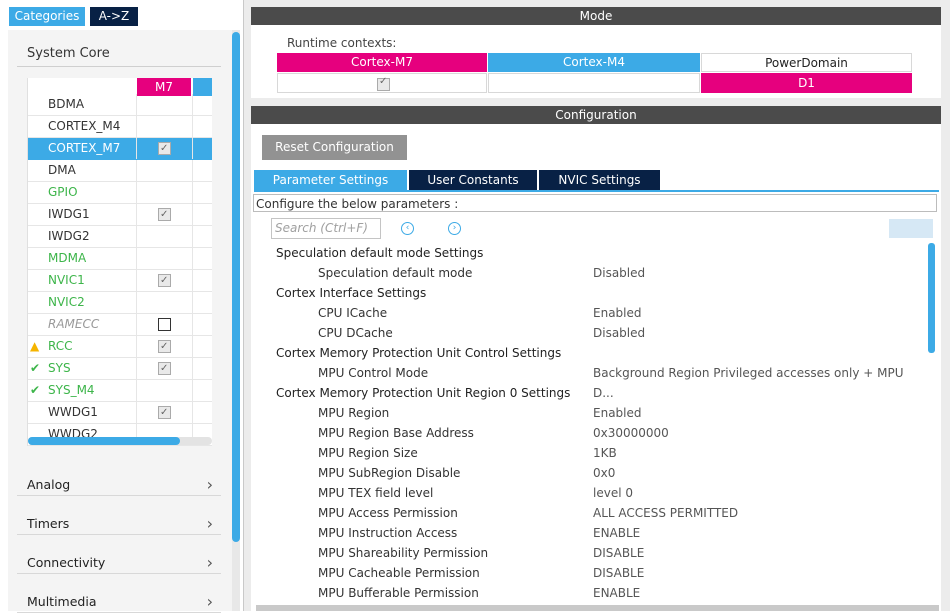 The width and height of the screenshot is (950, 613). What do you see at coordinates (119, 563) in the screenshot?
I see `category-connectivity: Connectivity ›` at bounding box center [119, 563].